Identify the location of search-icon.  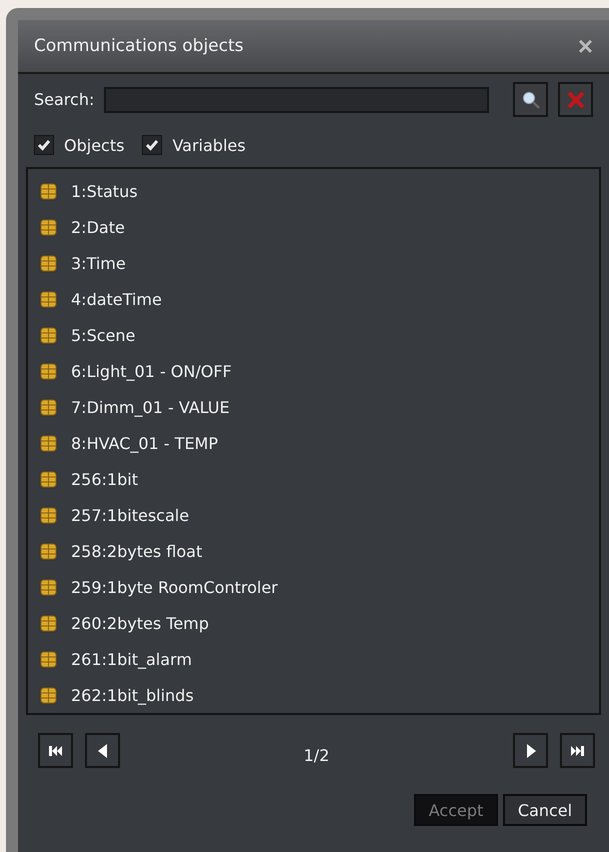
(530, 100).